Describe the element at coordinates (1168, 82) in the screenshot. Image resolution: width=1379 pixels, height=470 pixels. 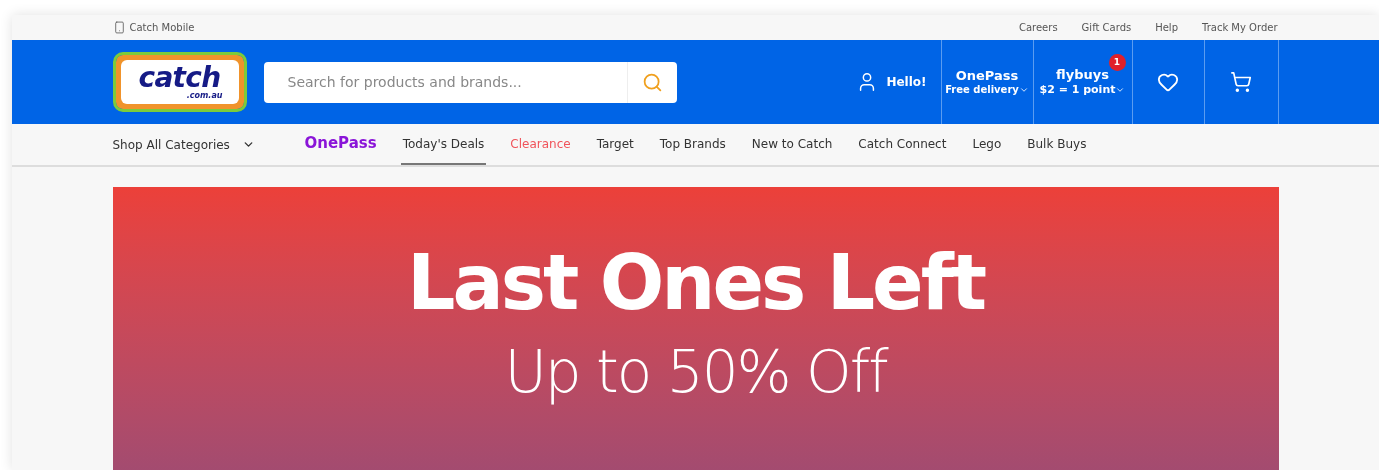
I see `heart-icon` at that location.